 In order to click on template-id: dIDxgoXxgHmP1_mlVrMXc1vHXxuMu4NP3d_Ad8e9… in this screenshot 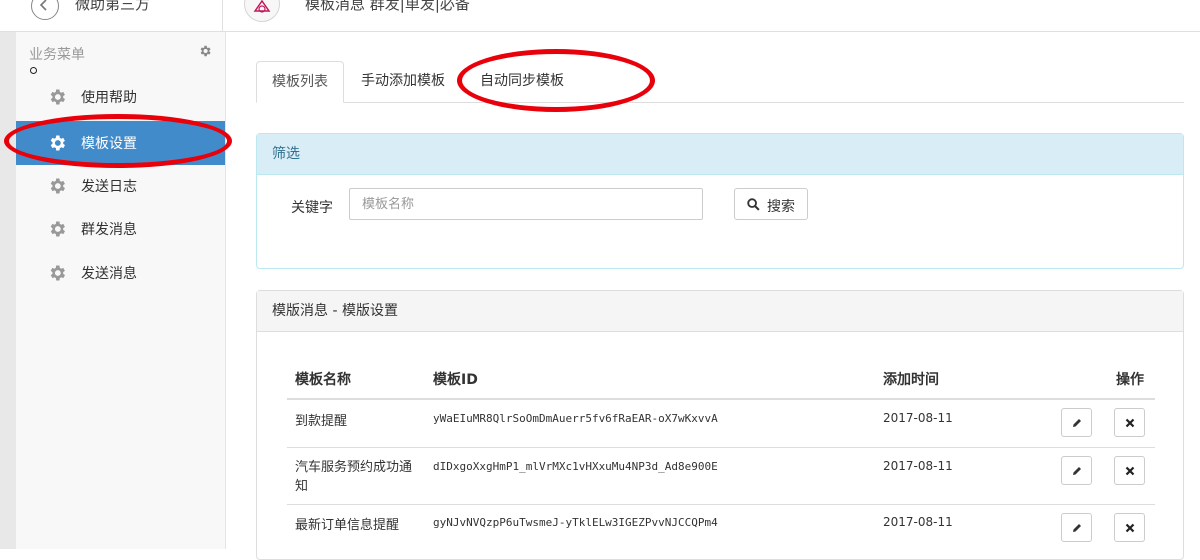, I will do `click(575, 466)`.